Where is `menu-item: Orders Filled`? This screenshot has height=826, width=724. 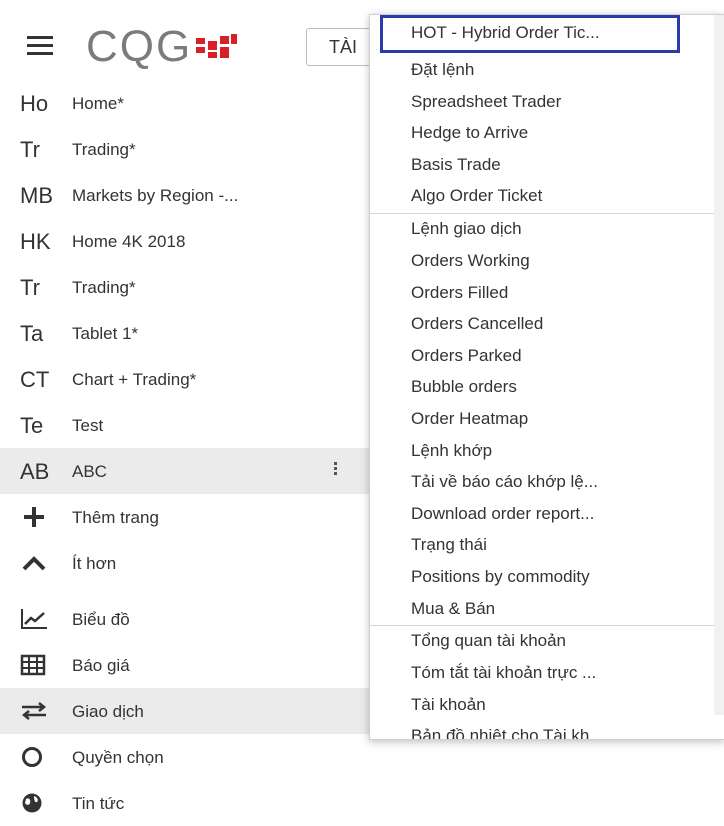
menu-item: Orders Filled is located at coordinates (459, 293).